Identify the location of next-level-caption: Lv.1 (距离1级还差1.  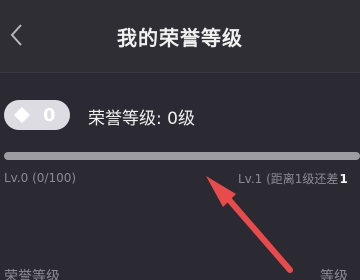
(293, 178).